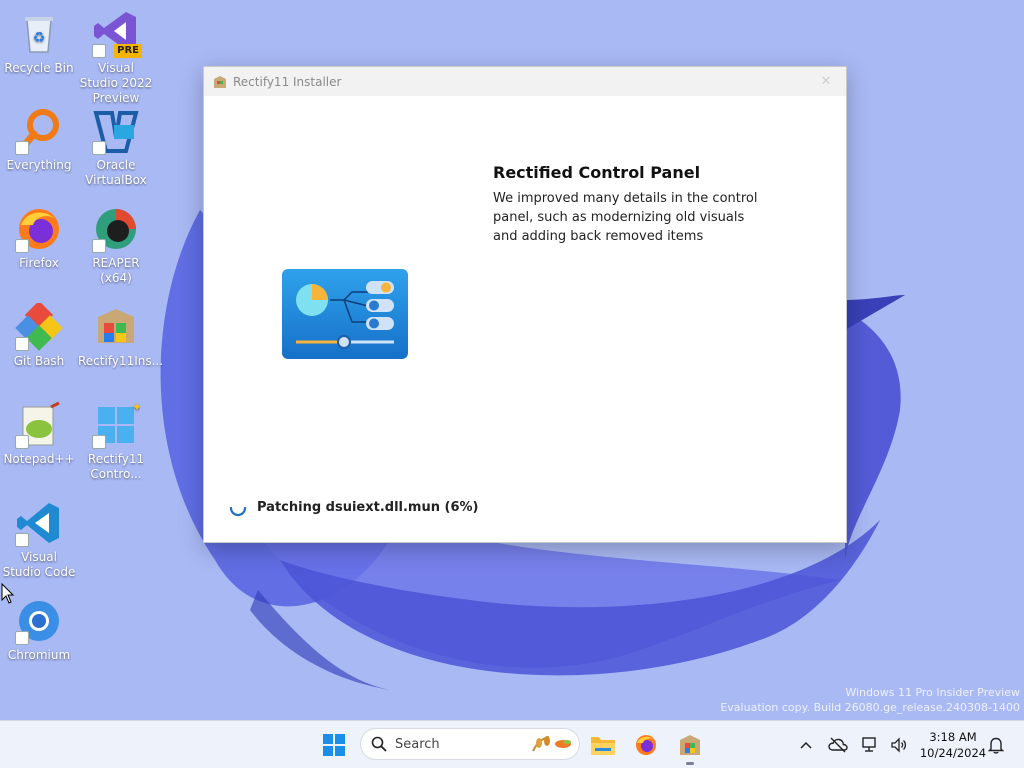 The image size is (1024, 768). I want to click on watermark-edition: Windows 11 Pro Insider Preview, so click(932, 692).